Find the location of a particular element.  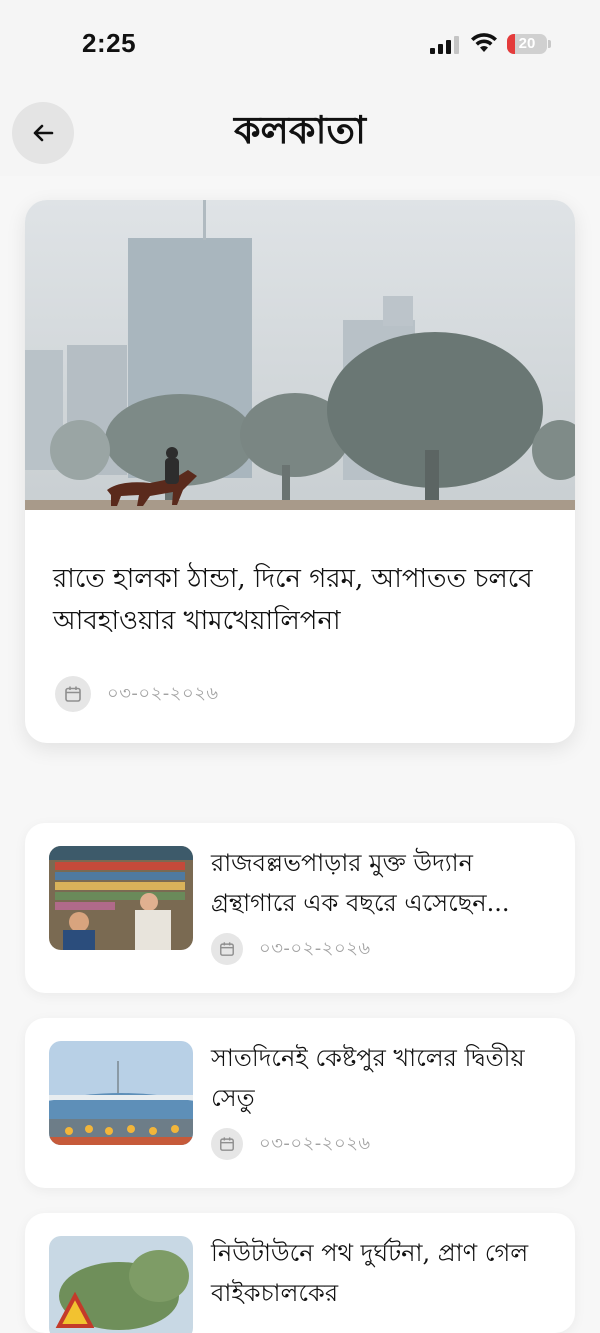

wifi-icon is located at coordinates (484, 42).